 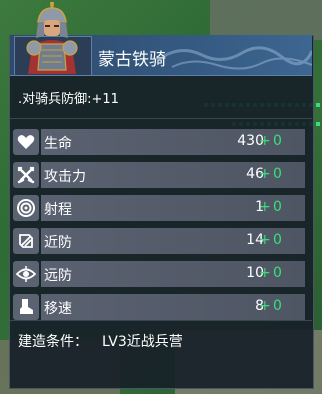 I want to click on requirement-value: LV3近战兵营, so click(x=142, y=342).